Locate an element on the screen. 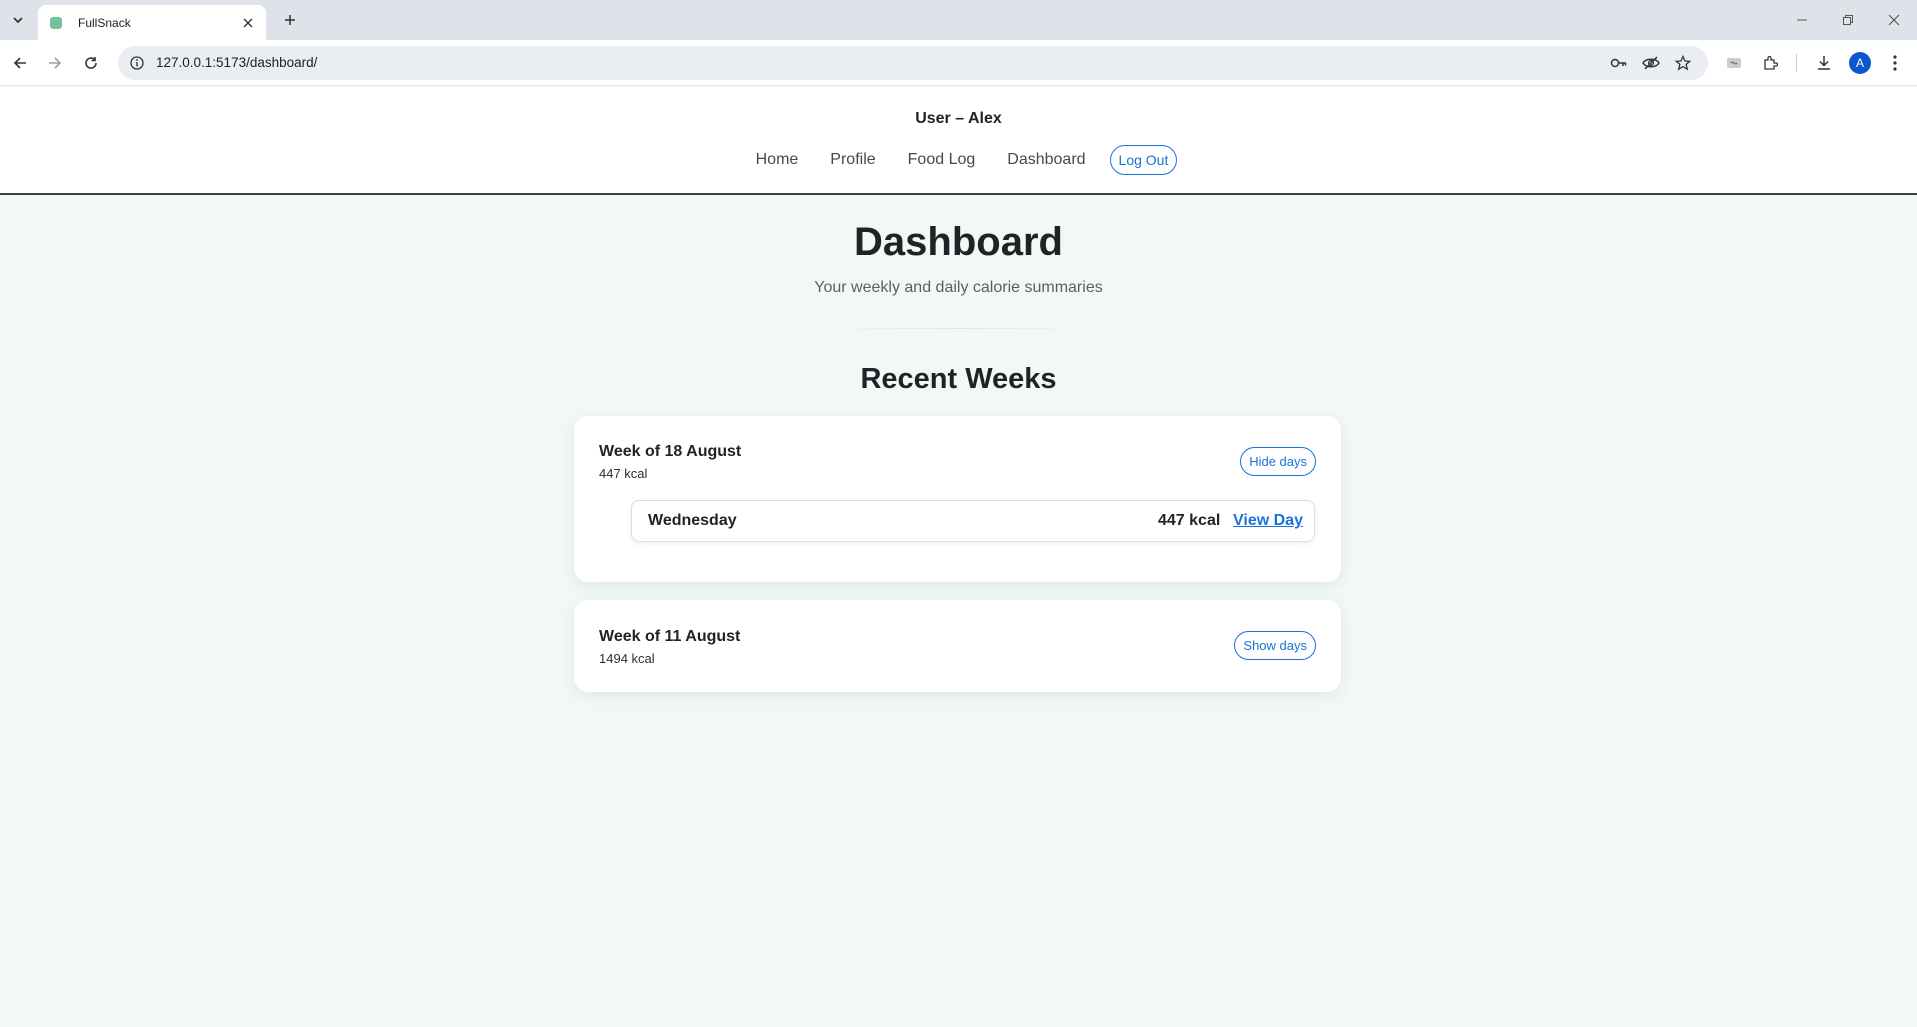 This screenshot has height=1027, width=1917. star-icon is located at coordinates (1683, 63).